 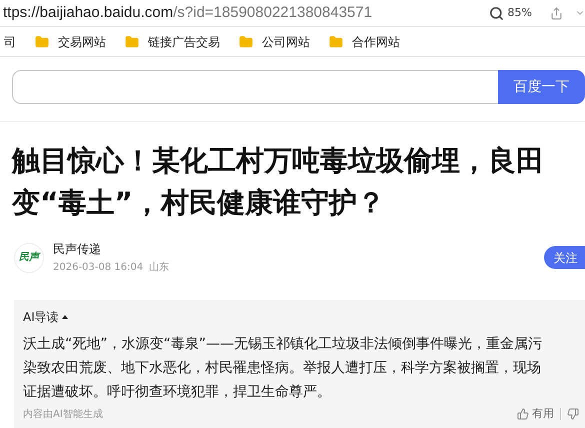 I want to click on search-button: 百度一下, so click(x=541, y=87).